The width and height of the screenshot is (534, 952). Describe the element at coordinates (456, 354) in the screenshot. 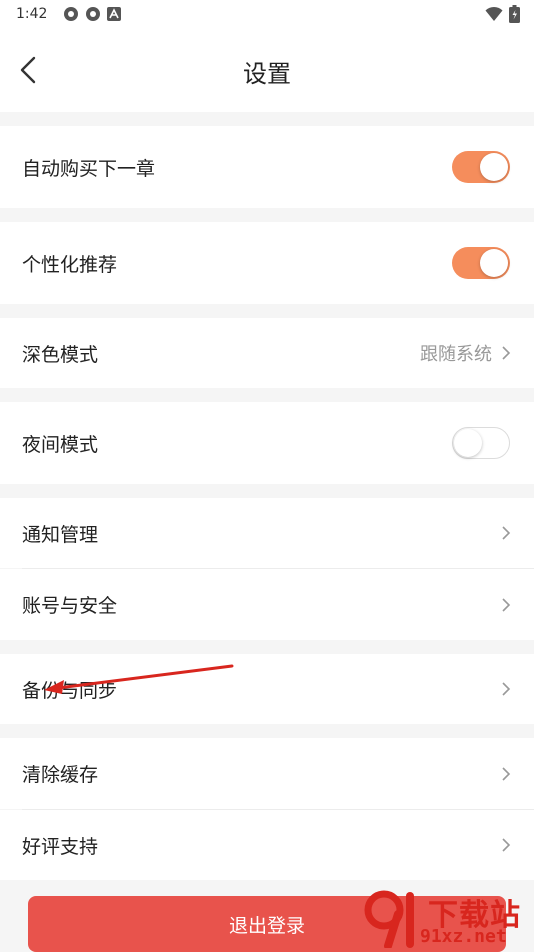

I see `dark-mode-value: 跟随系统` at that location.